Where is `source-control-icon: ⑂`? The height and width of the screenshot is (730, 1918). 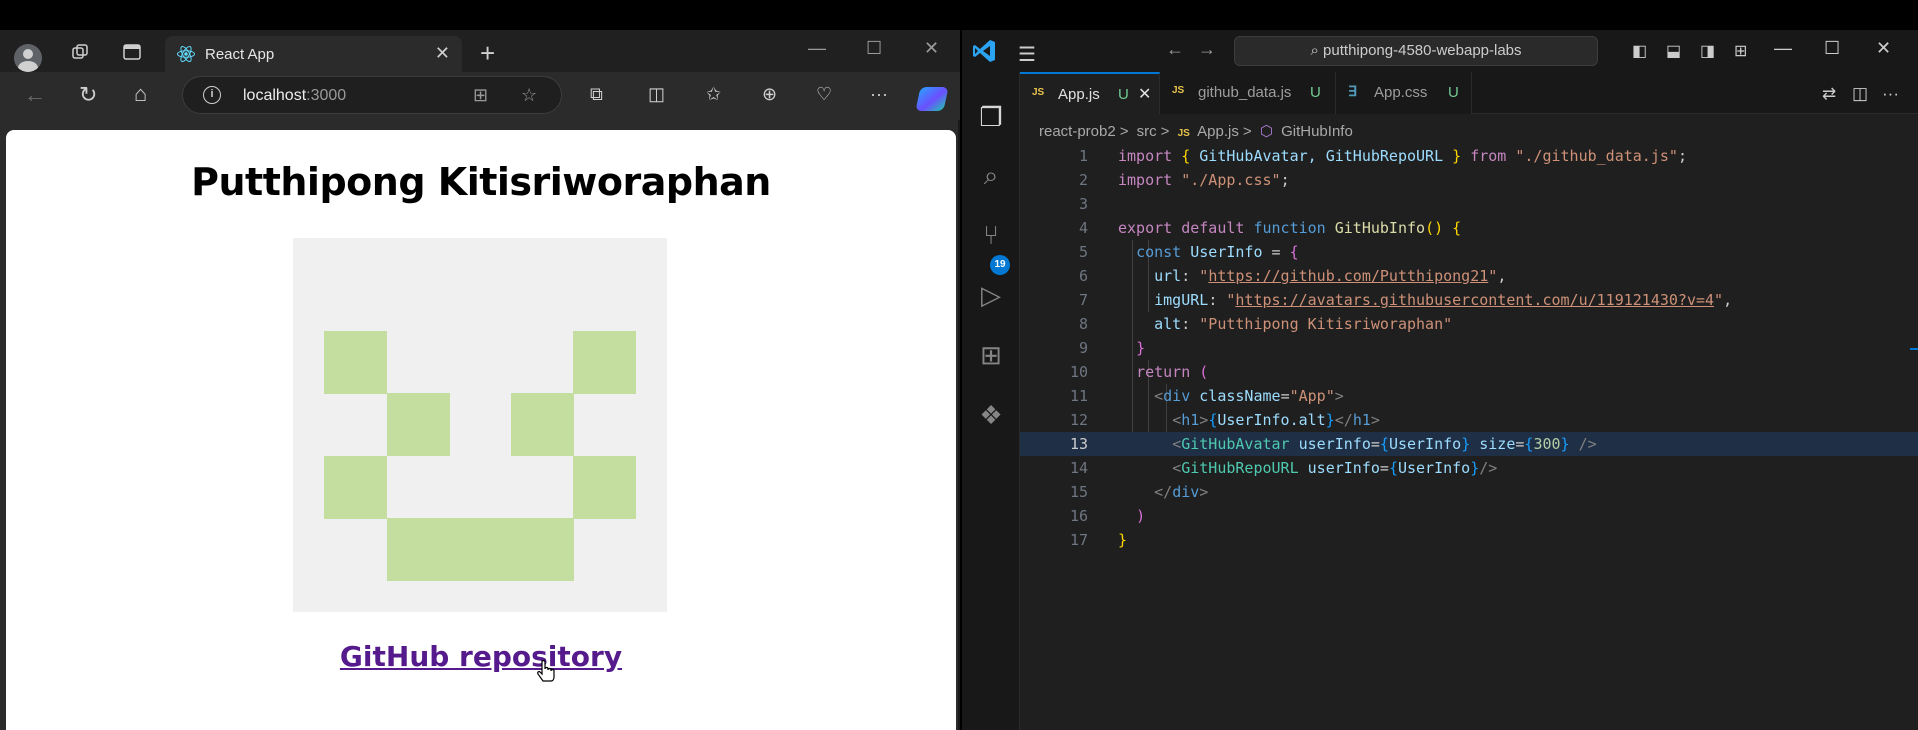
source-control-icon: ⑂ is located at coordinates (991, 235).